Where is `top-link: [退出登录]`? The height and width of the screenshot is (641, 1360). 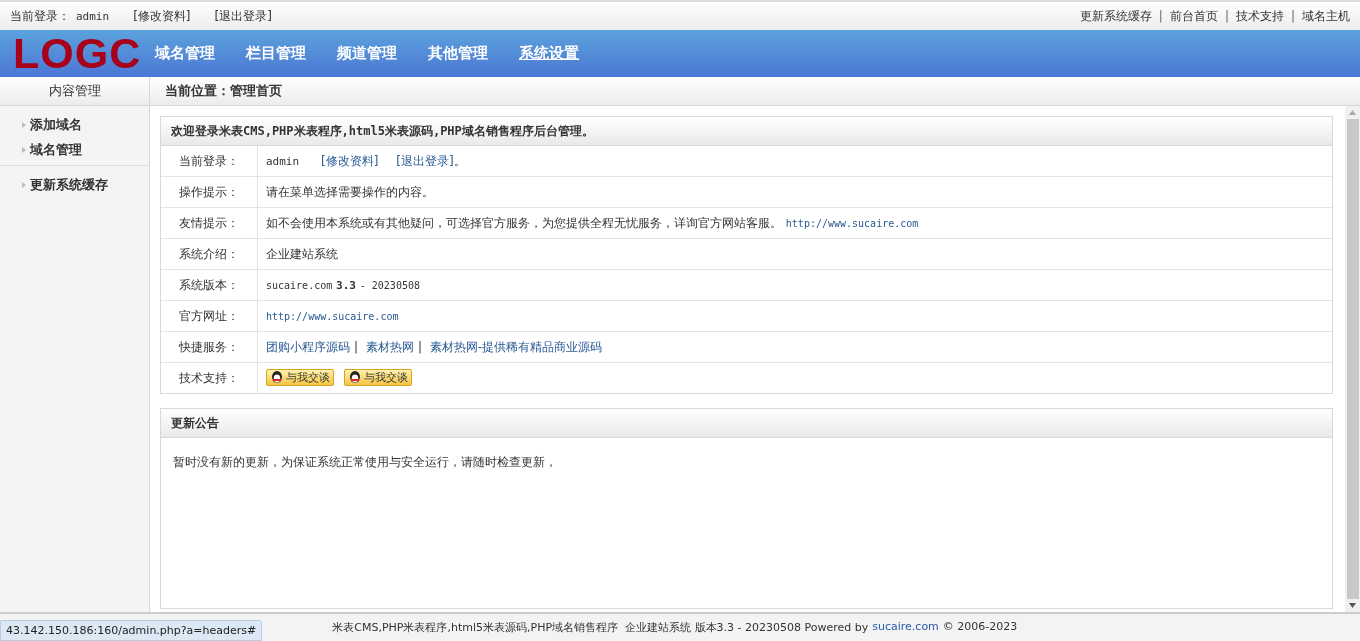
top-link: [退出登录] is located at coordinates (243, 16).